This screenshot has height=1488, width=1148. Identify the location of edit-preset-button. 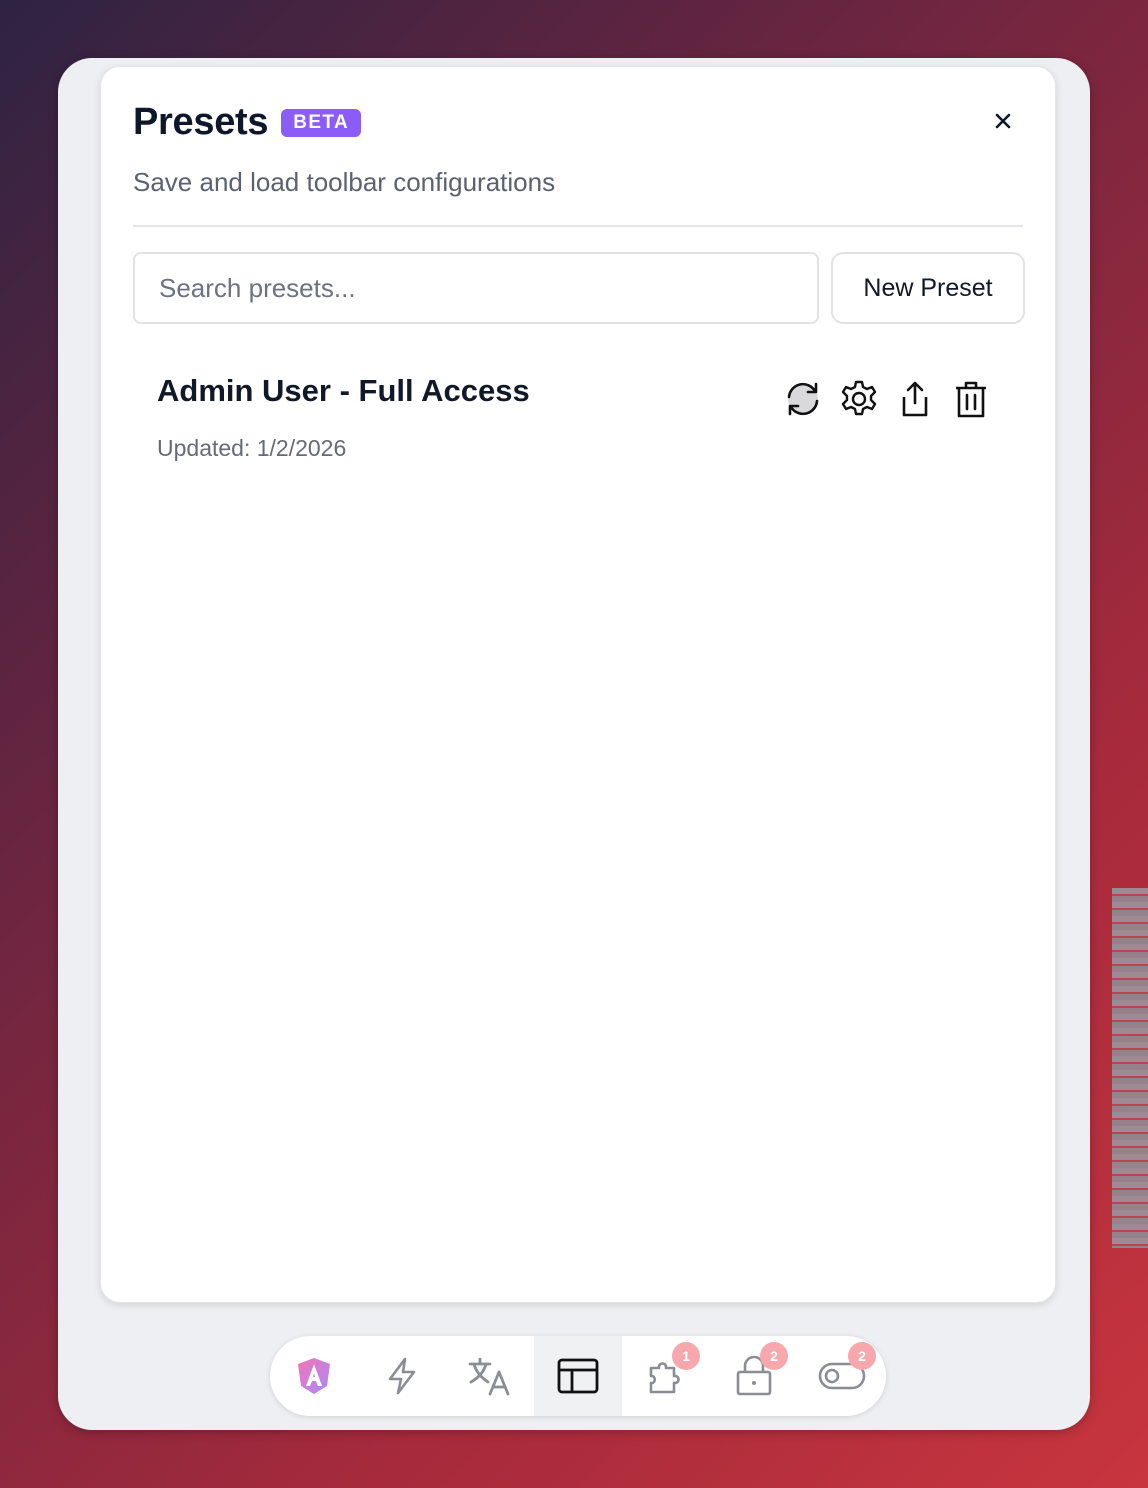
(859, 399).